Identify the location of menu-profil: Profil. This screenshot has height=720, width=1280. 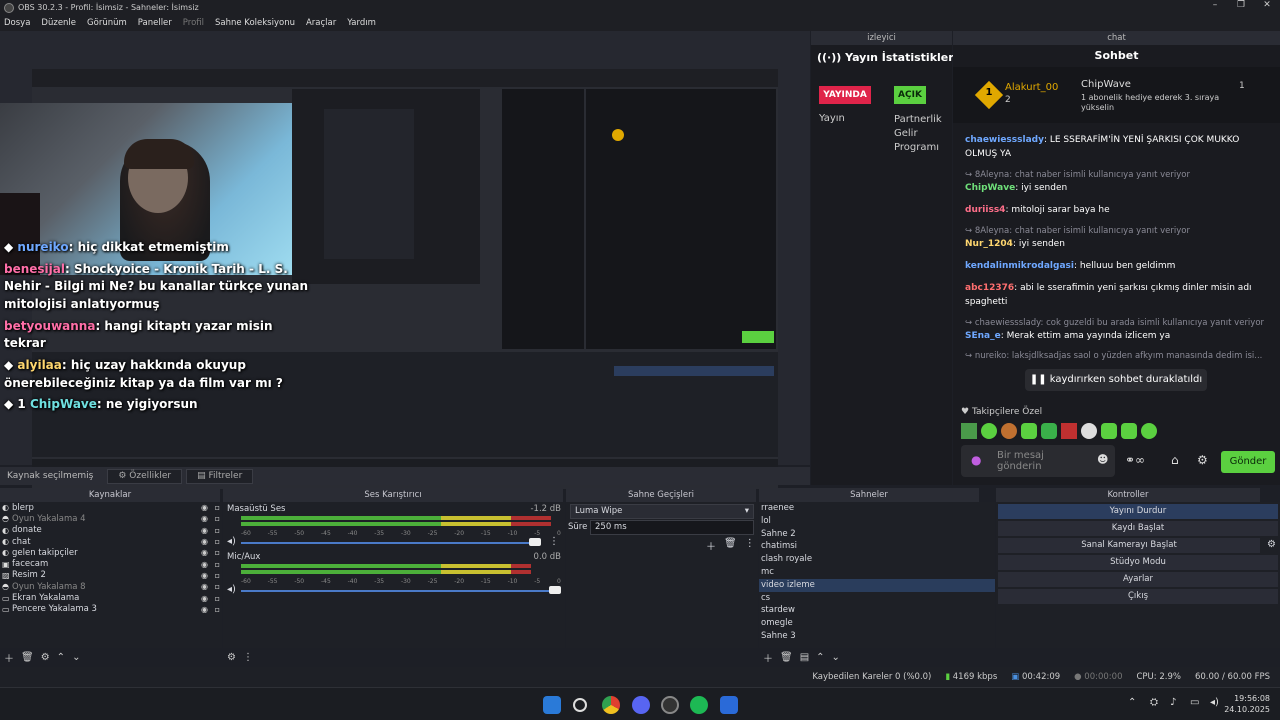
(193, 23).